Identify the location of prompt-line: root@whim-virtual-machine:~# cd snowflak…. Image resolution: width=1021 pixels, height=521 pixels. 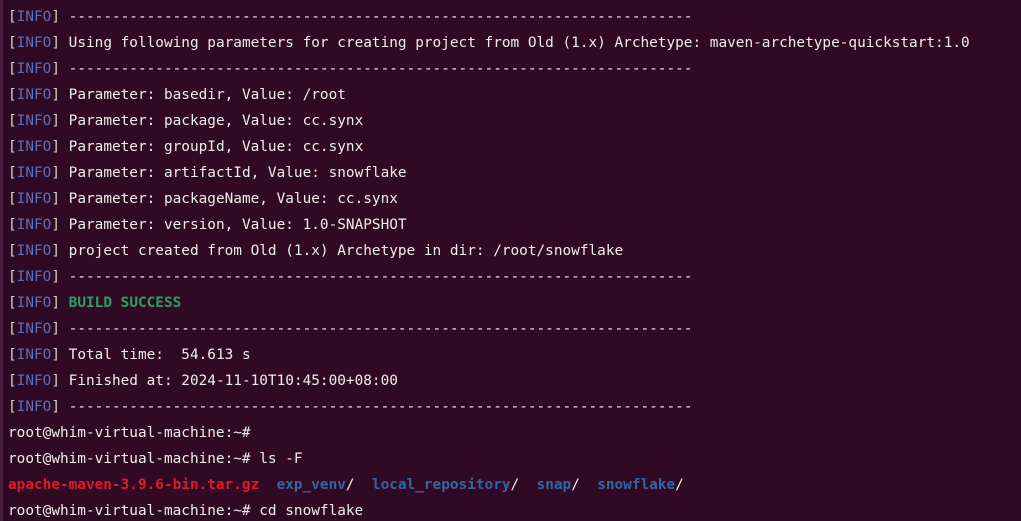
(514, 509).